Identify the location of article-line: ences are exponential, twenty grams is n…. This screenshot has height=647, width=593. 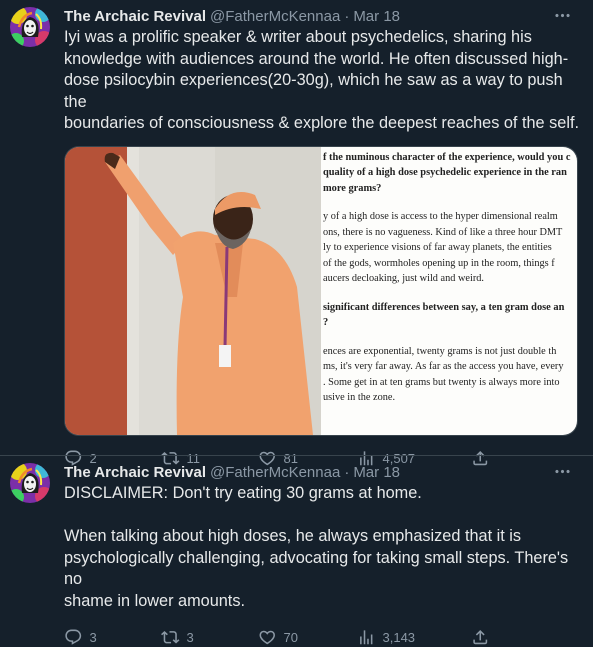
(440, 351).